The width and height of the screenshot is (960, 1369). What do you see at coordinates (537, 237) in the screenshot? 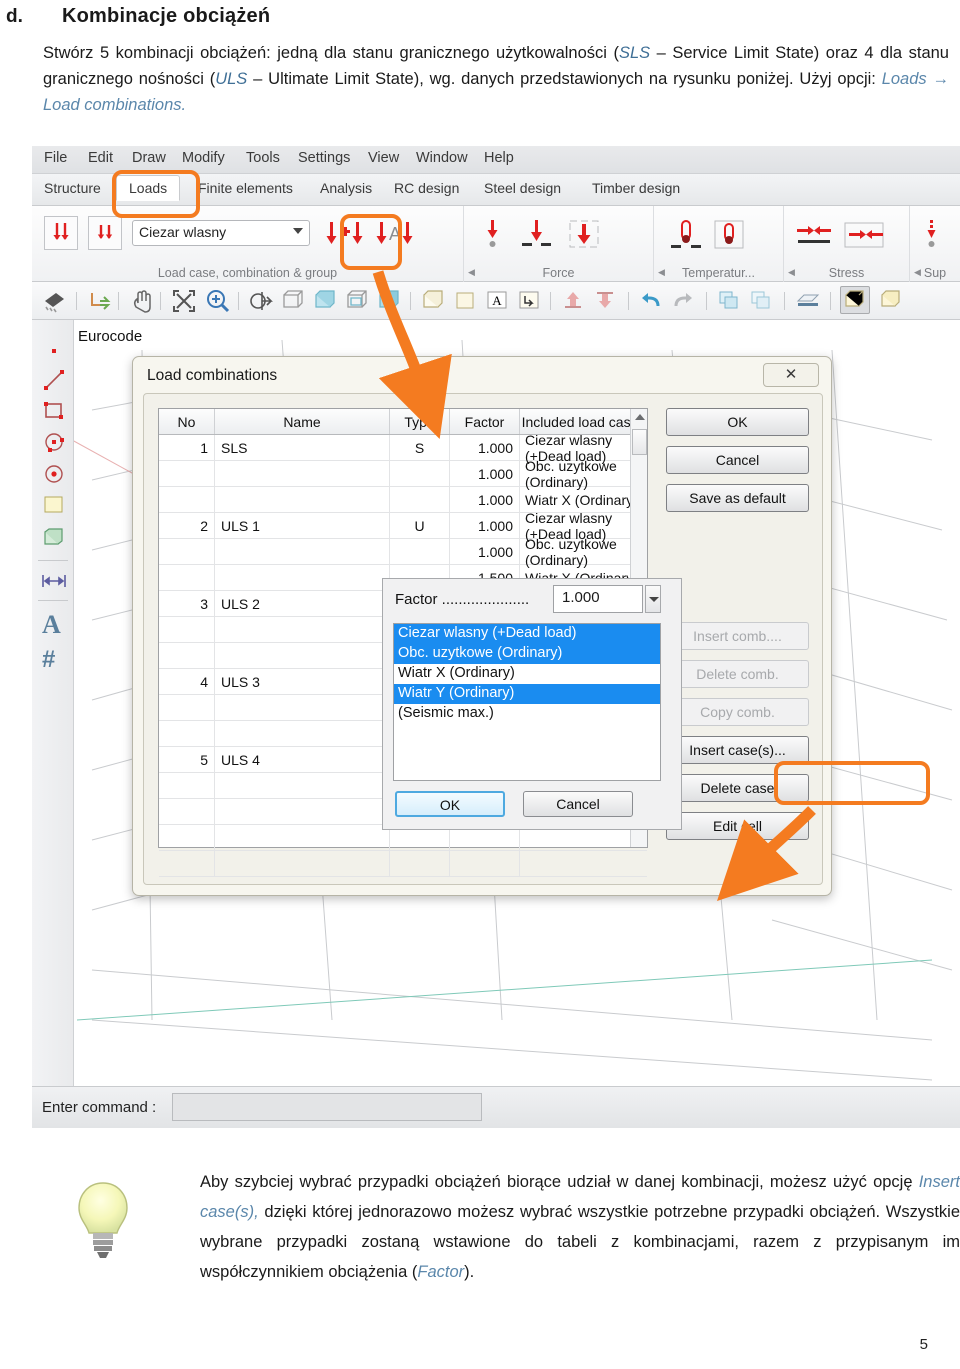
I see `line-force-icon` at bounding box center [537, 237].